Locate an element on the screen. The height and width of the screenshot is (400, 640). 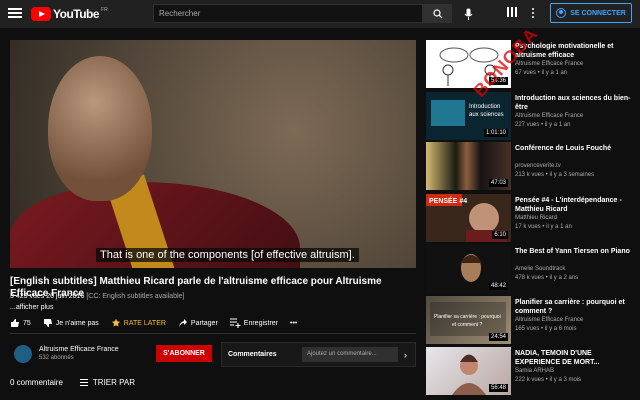
svg-text: et comment ? is located at coordinates (467, 325).